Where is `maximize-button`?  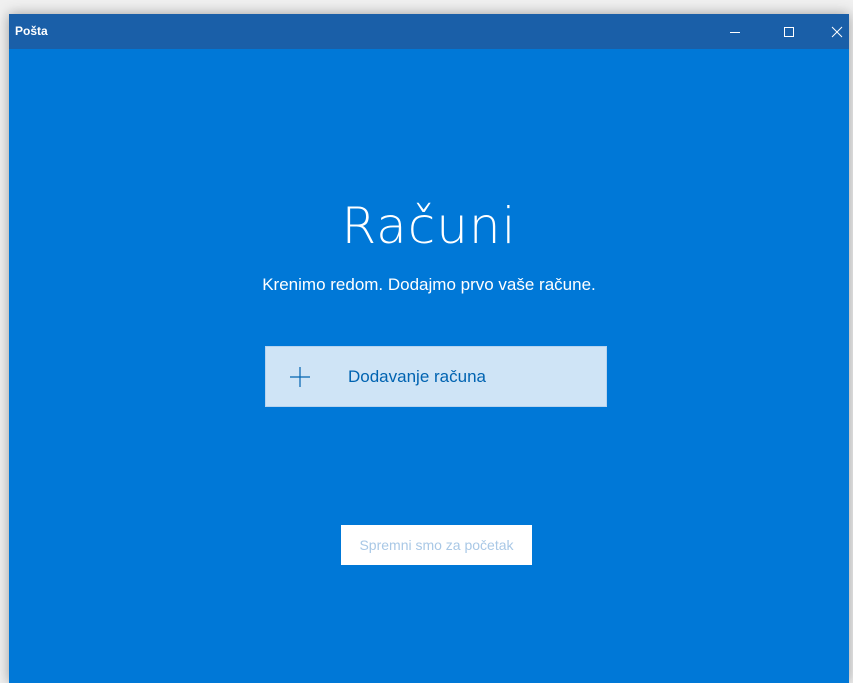 maximize-button is located at coordinates (789, 31).